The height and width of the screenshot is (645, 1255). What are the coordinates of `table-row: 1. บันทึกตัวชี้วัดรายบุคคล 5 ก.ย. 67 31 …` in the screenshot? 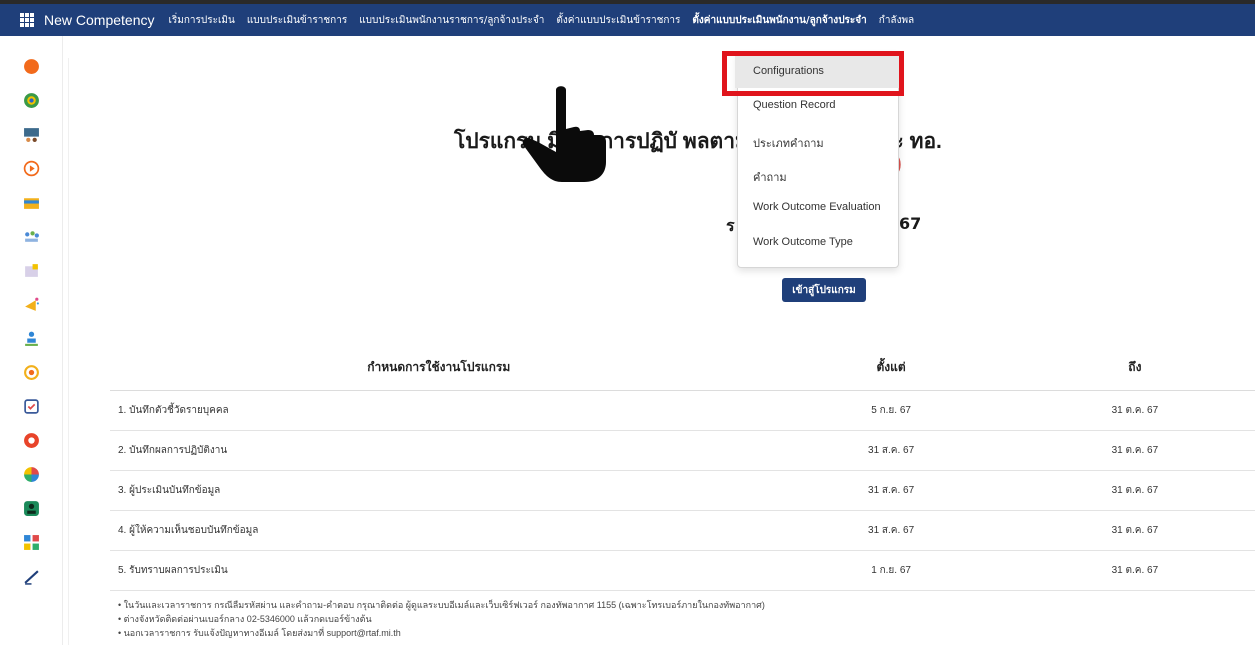 It's located at (682, 410).